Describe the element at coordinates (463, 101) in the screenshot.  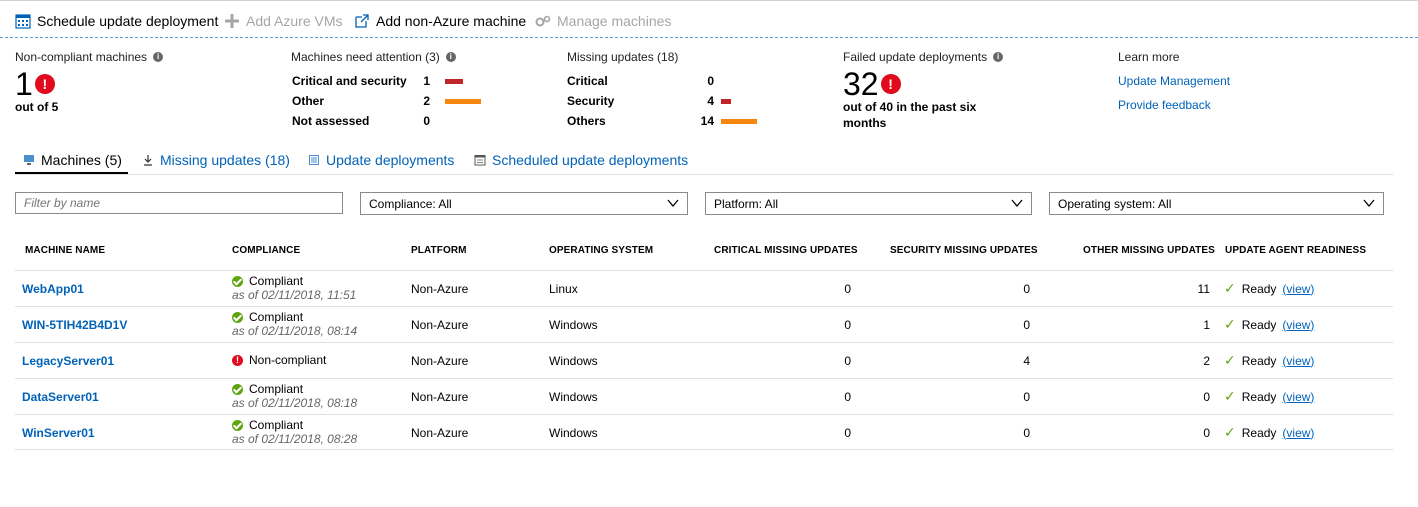
I see `attention-bar` at that location.